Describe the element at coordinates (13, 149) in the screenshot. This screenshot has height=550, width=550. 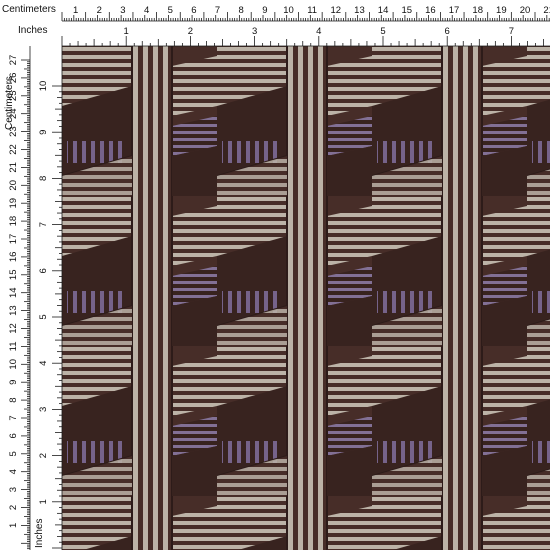
I see `left-cm-tick-label: 22` at that location.